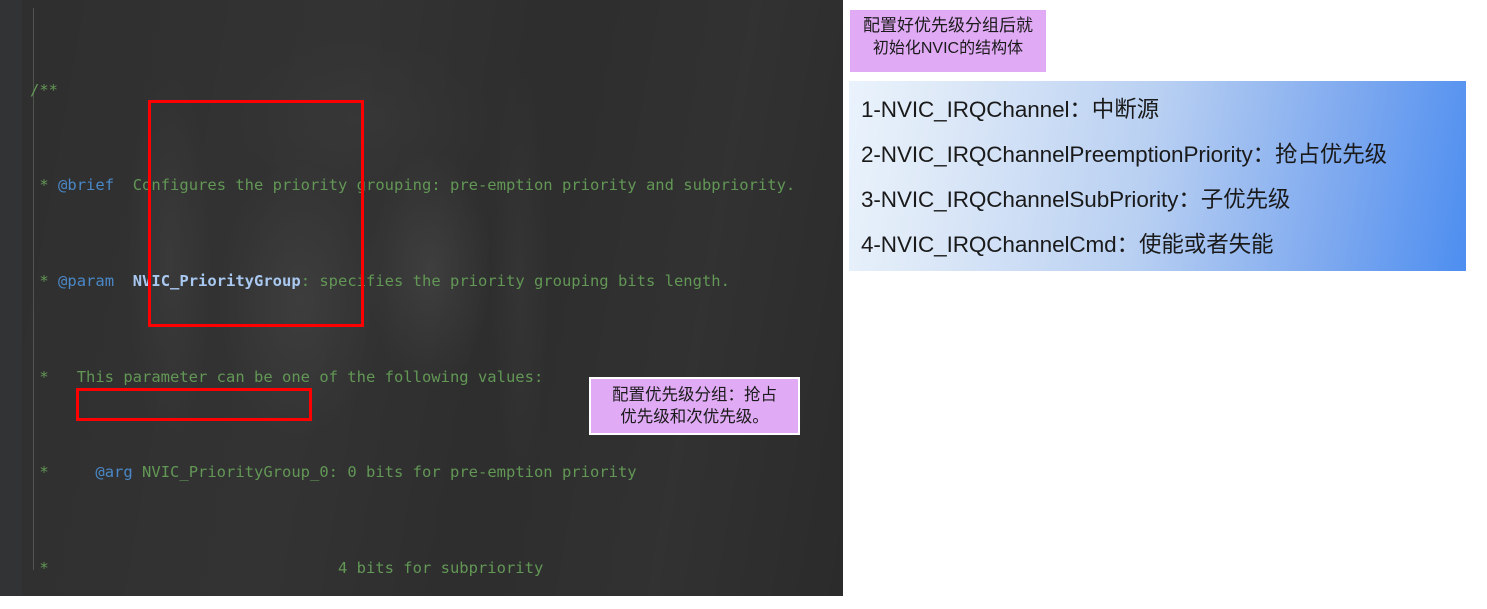  What do you see at coordinates (216, 280) in the screenshot?
I see `param-name-token: NVIC_PriorityGroup` at bounding box center [216, 280].